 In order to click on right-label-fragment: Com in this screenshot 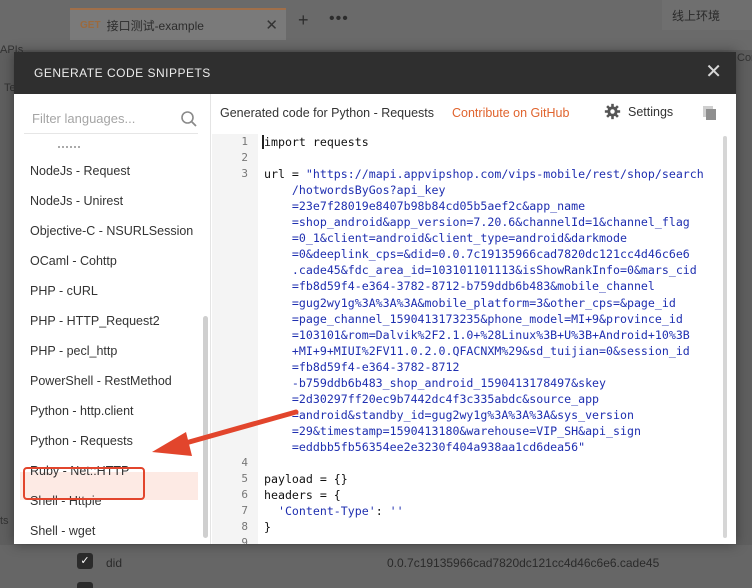, I will do `click(744, 58)`.